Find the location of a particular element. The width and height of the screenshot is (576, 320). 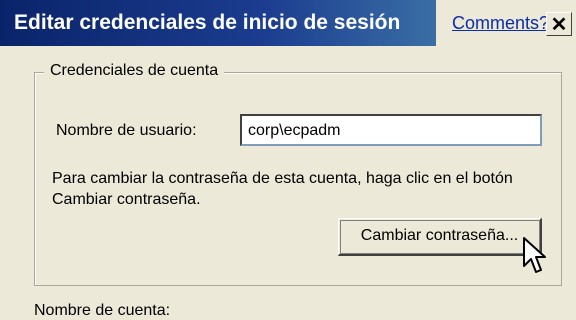

group-legend: Credenciales de cuenta is located at coordinates (134, 71).